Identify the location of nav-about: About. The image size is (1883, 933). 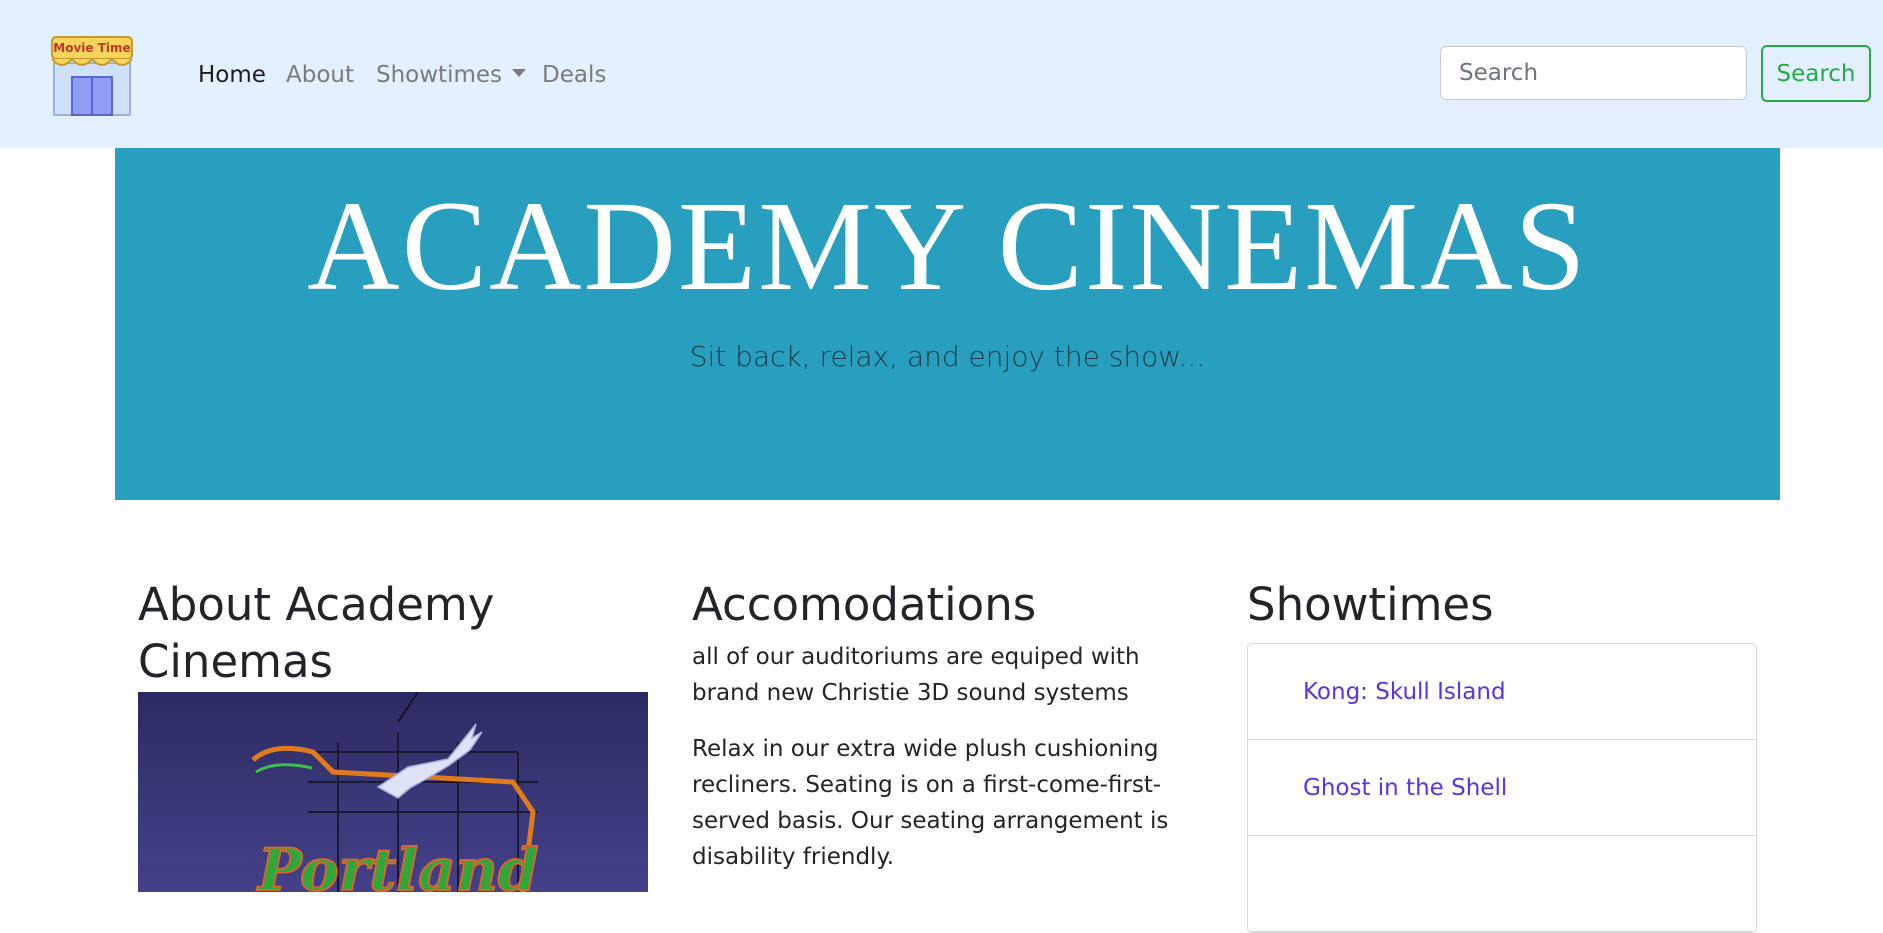
(320, 75).